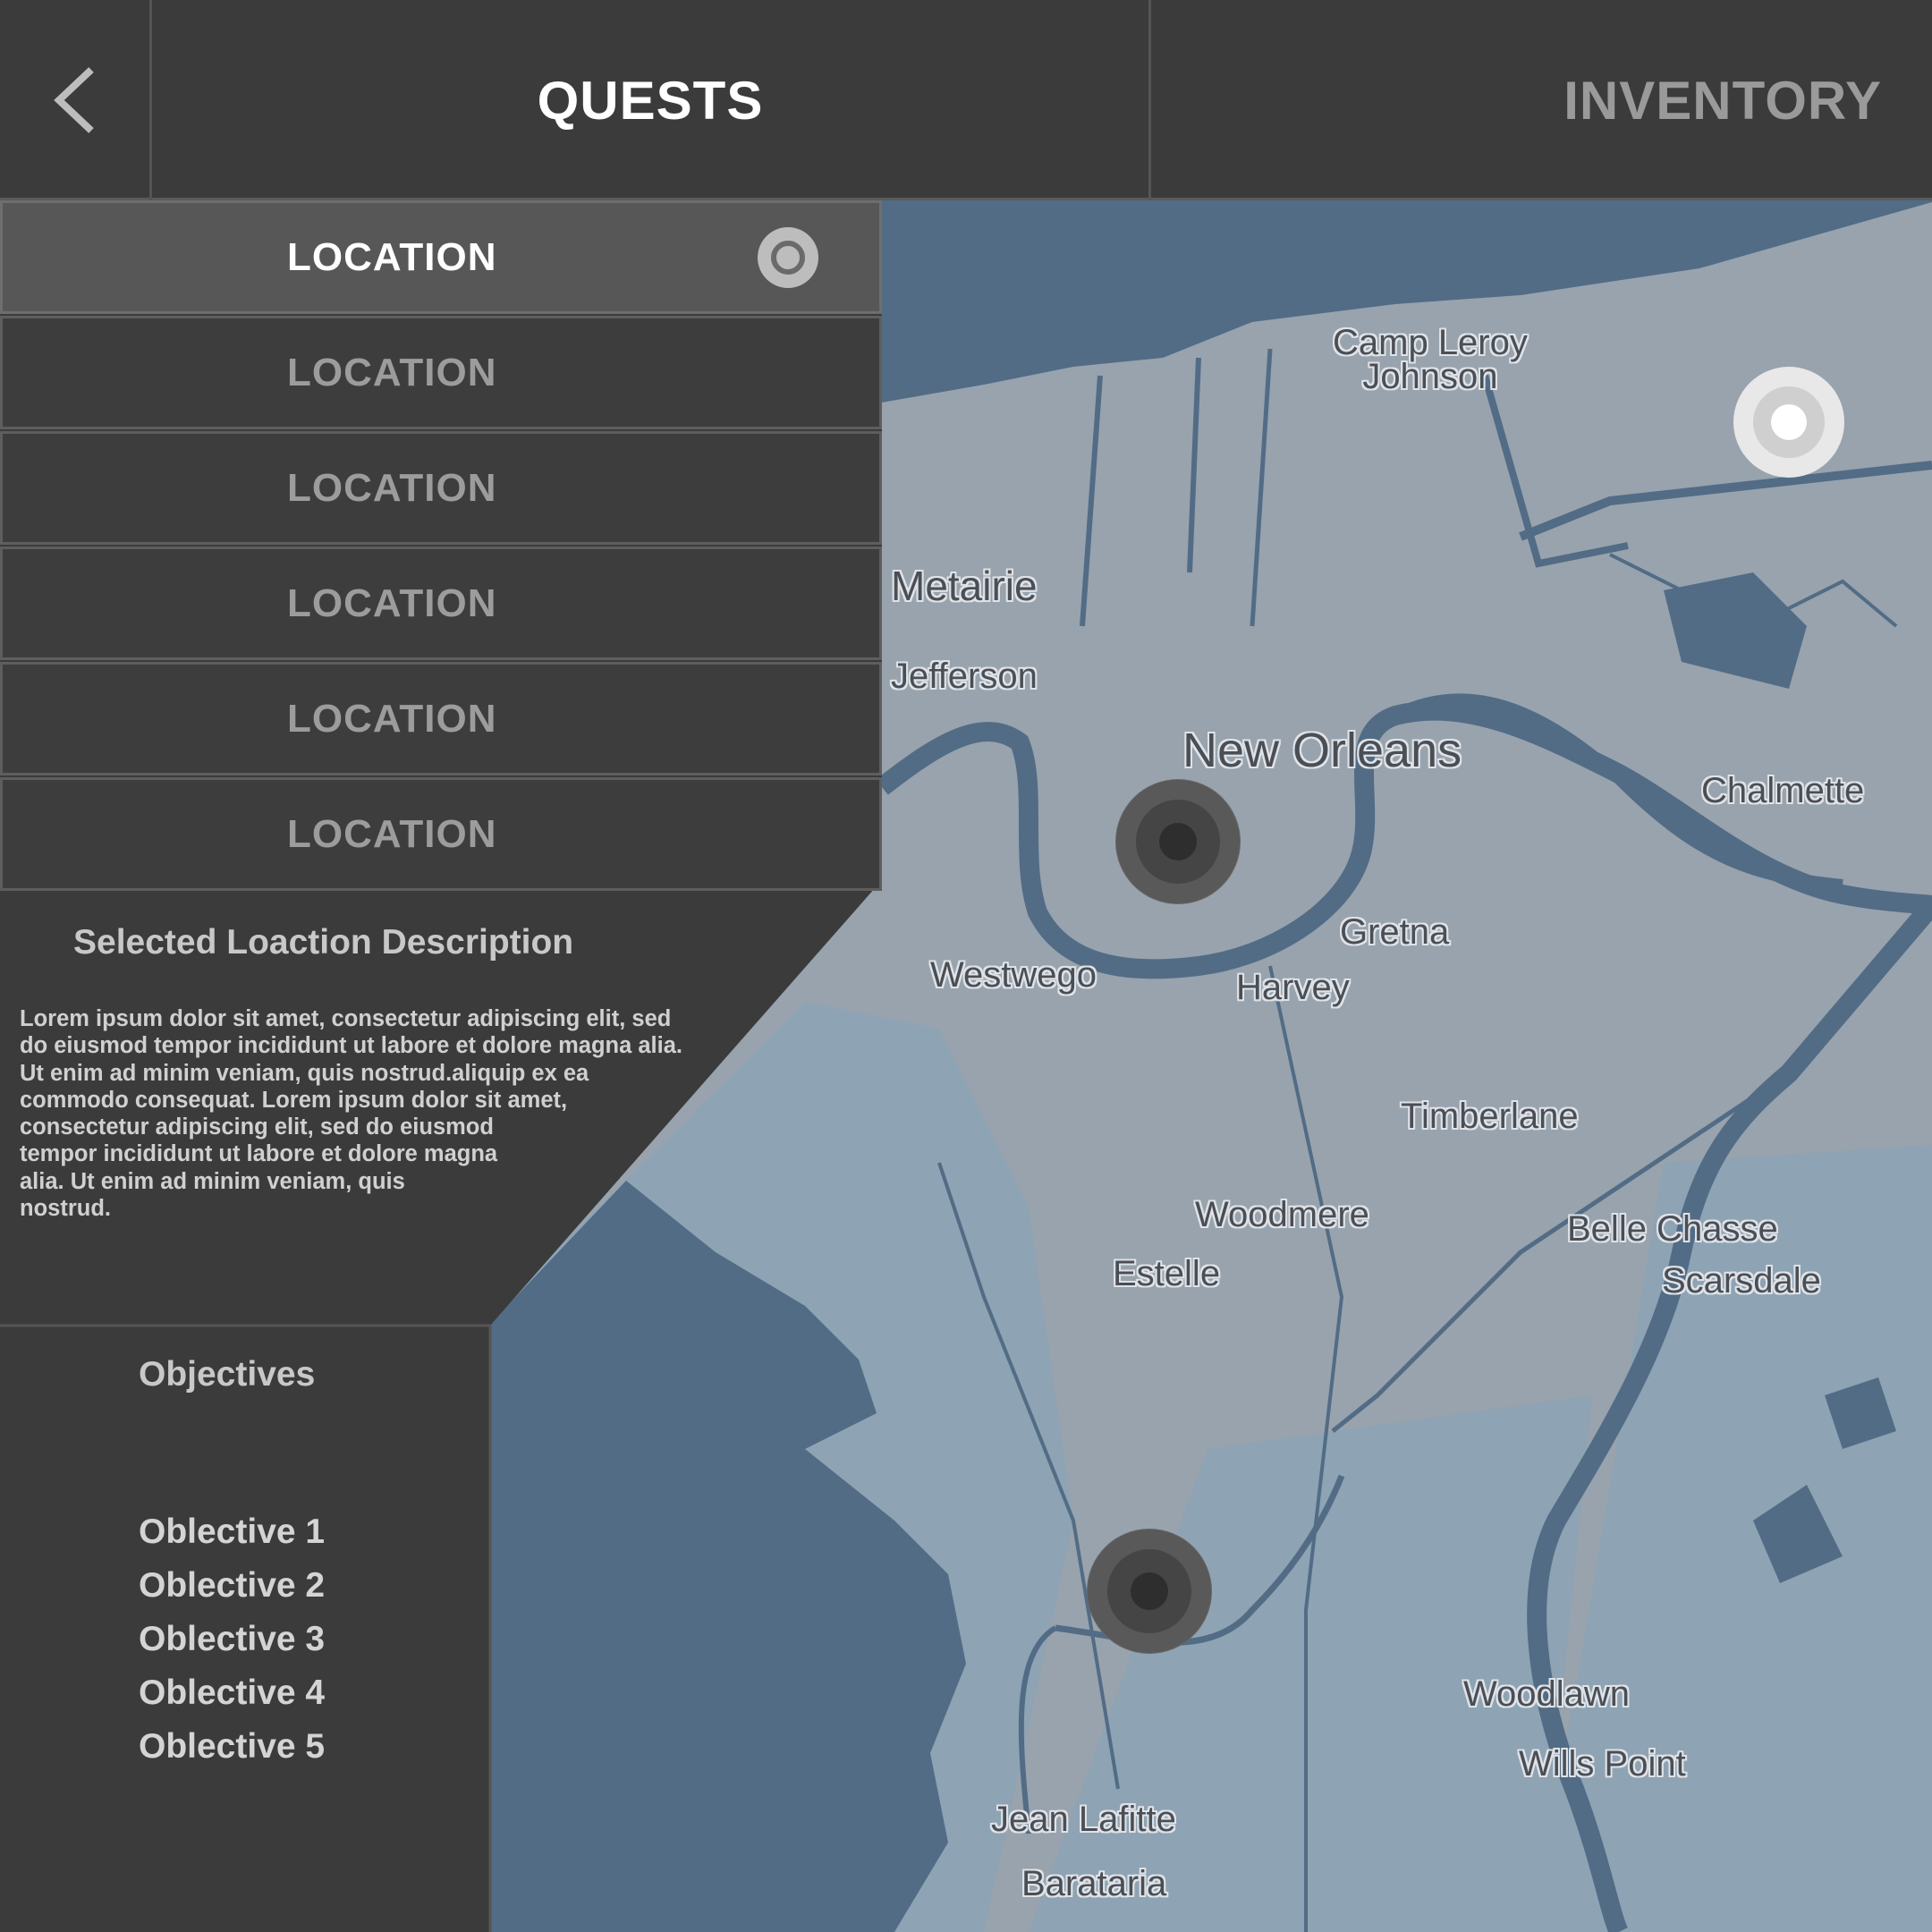 This screenshot has height=1932, width=1932. I want to click on map-label-chalmette: Chalmette, so click(1783, 790).